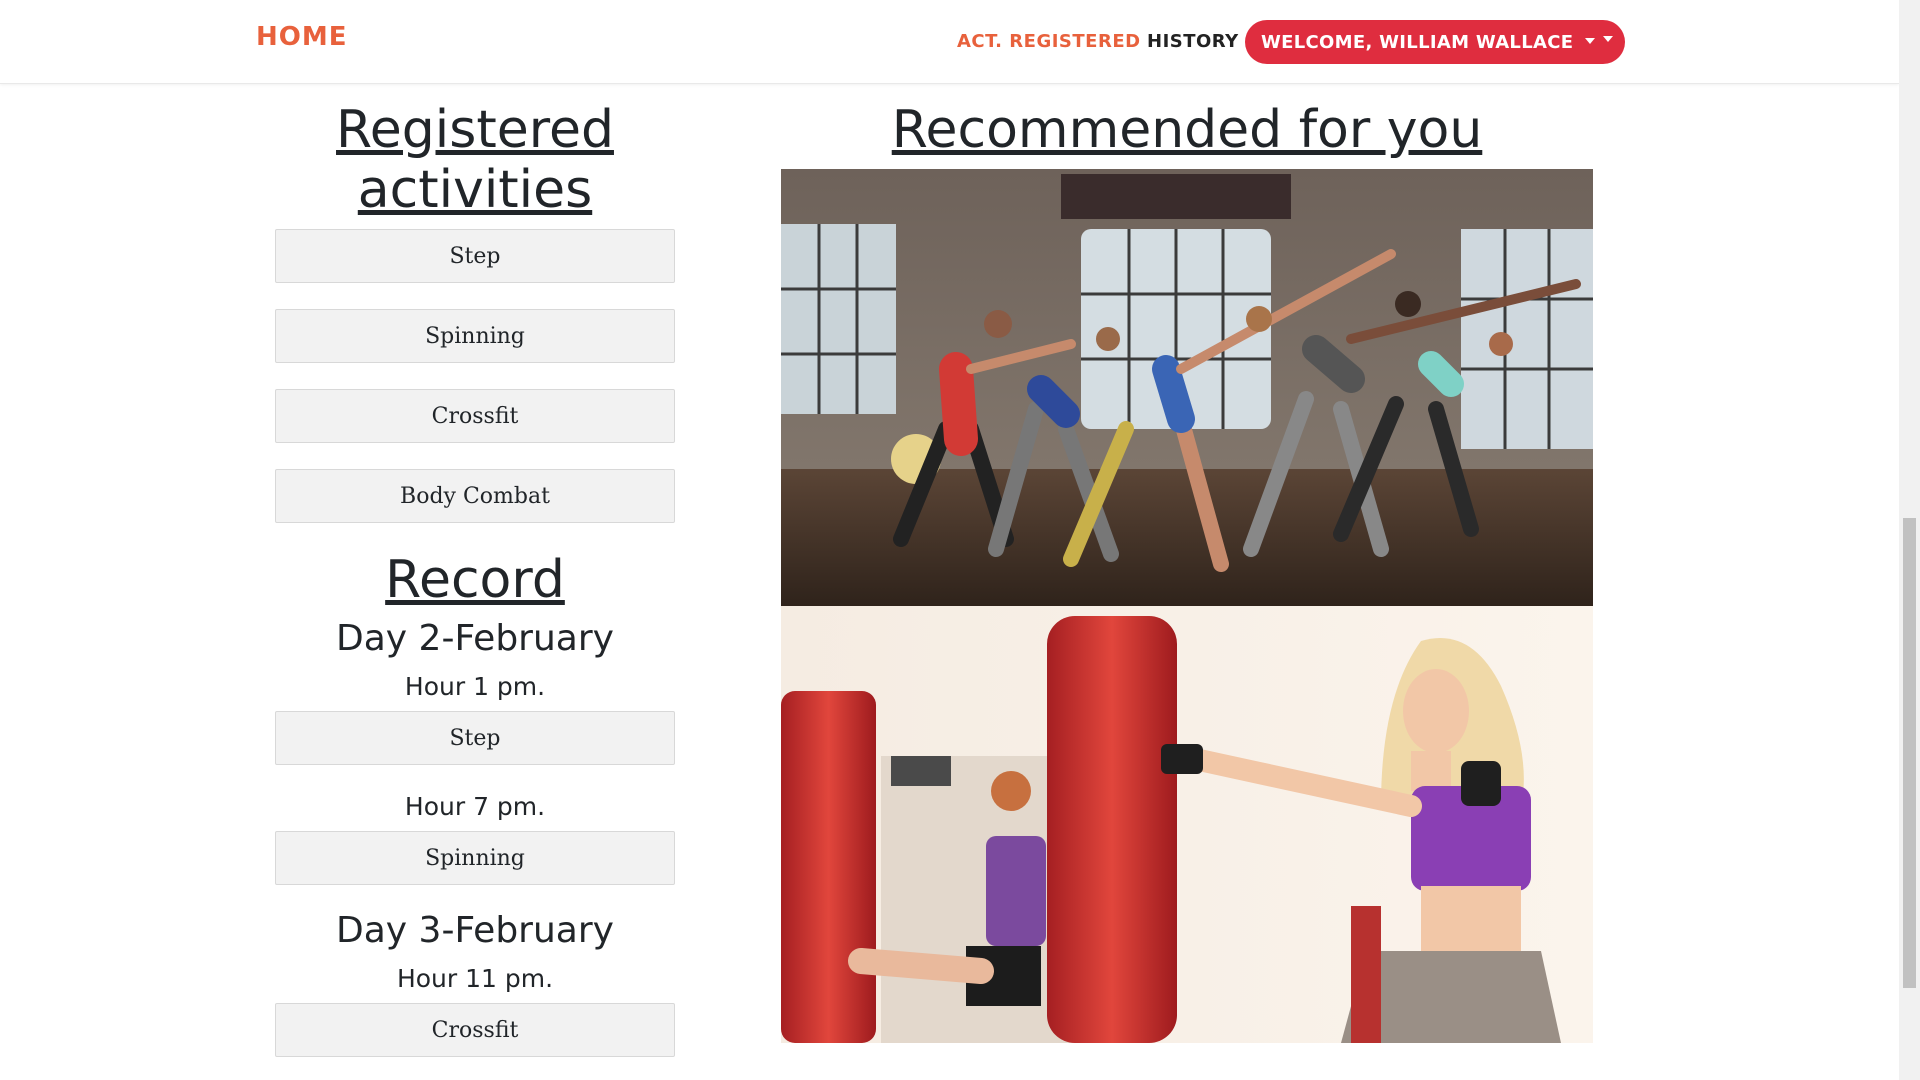 This screenshot has height=1080, width=1920. I want to click on caret-down-icon, so click(1590, 41).